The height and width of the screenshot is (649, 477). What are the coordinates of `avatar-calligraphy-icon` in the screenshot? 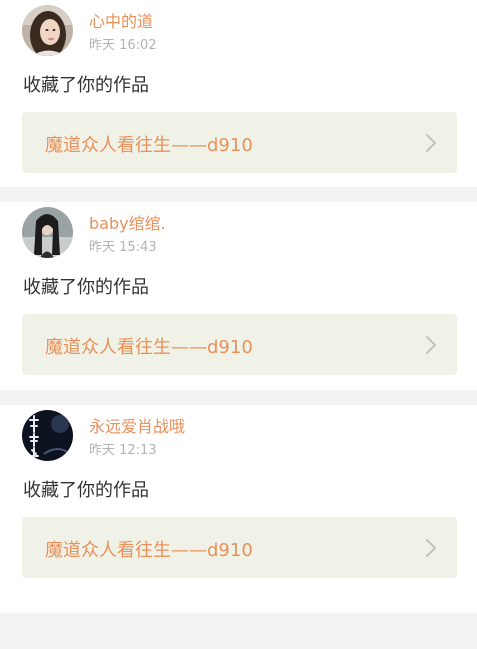 It's located at (47, 435).